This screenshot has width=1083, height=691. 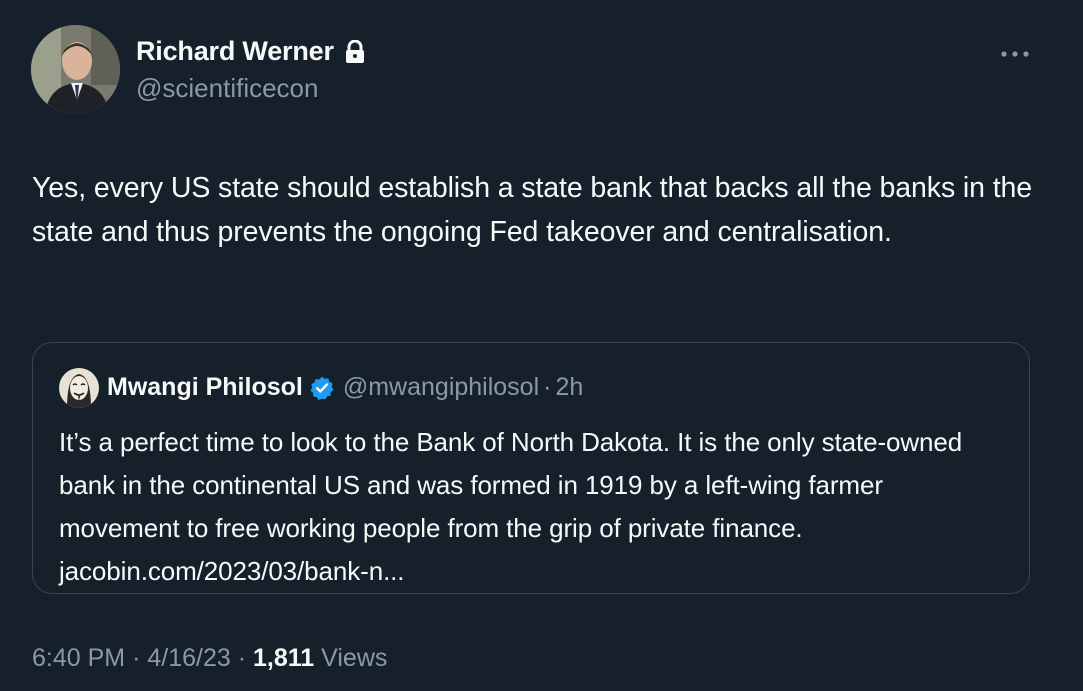 I want to click on tweet-date: 4/16/23, so click(x=188, y=658).